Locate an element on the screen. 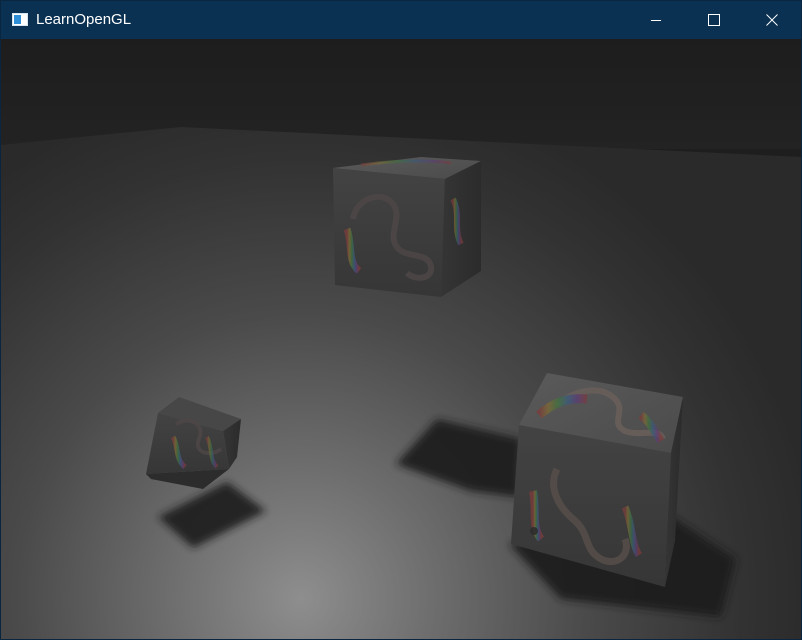  window-title: LearnOpenGL is located at coordinates (84, 19).